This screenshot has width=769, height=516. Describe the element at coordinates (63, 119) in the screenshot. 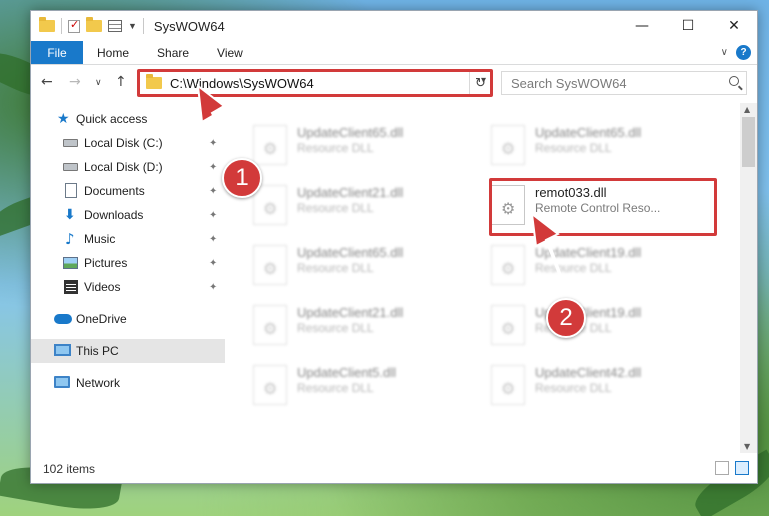

I see `star-icon: ★` at that location.